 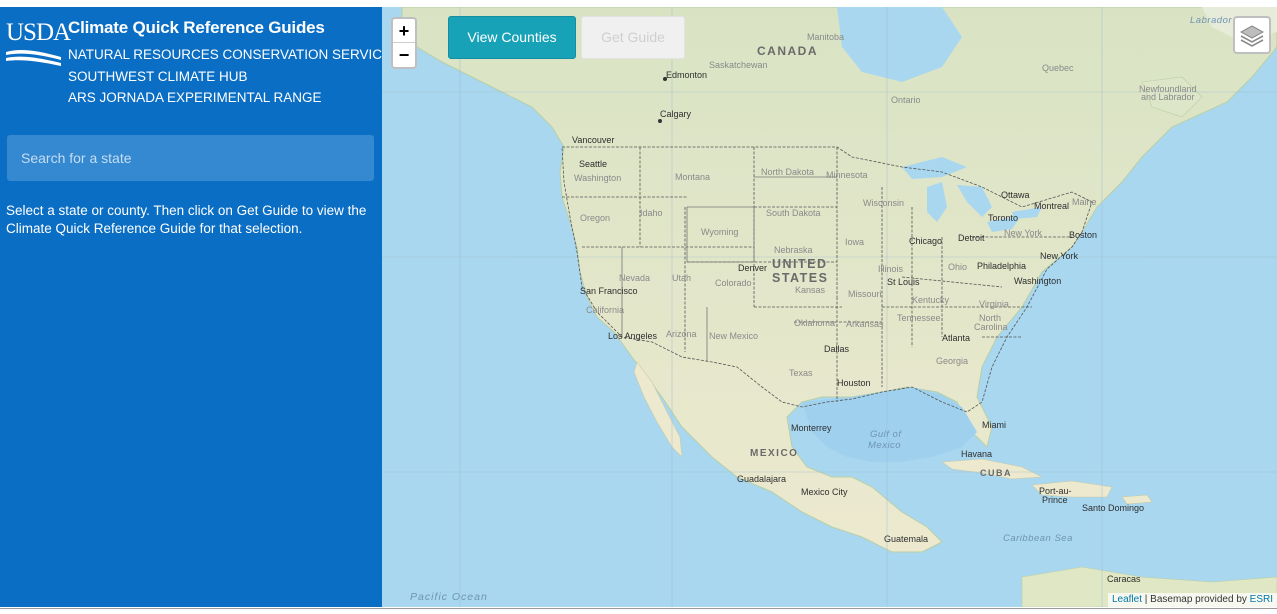 What do you see at coordinates (1084, 202) in the screenshot?
I see `label-maine: Maine` at bounding box center [1084, 202].